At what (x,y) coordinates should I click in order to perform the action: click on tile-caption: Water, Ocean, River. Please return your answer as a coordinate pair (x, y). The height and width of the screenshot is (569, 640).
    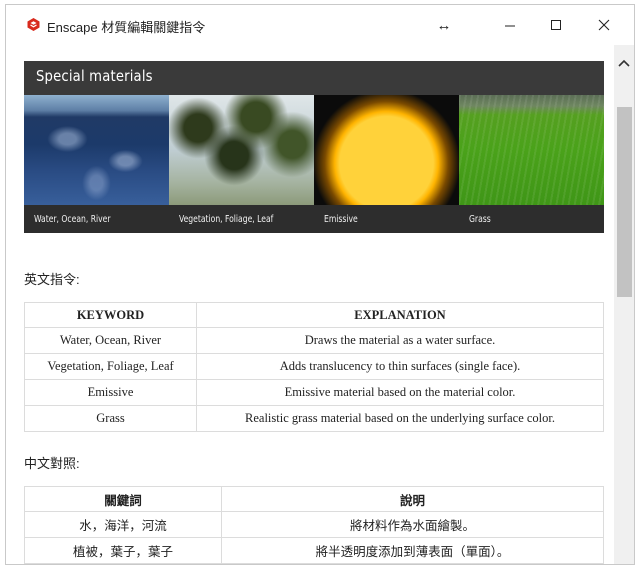
    Looking at the image, I should click on (96, 219).